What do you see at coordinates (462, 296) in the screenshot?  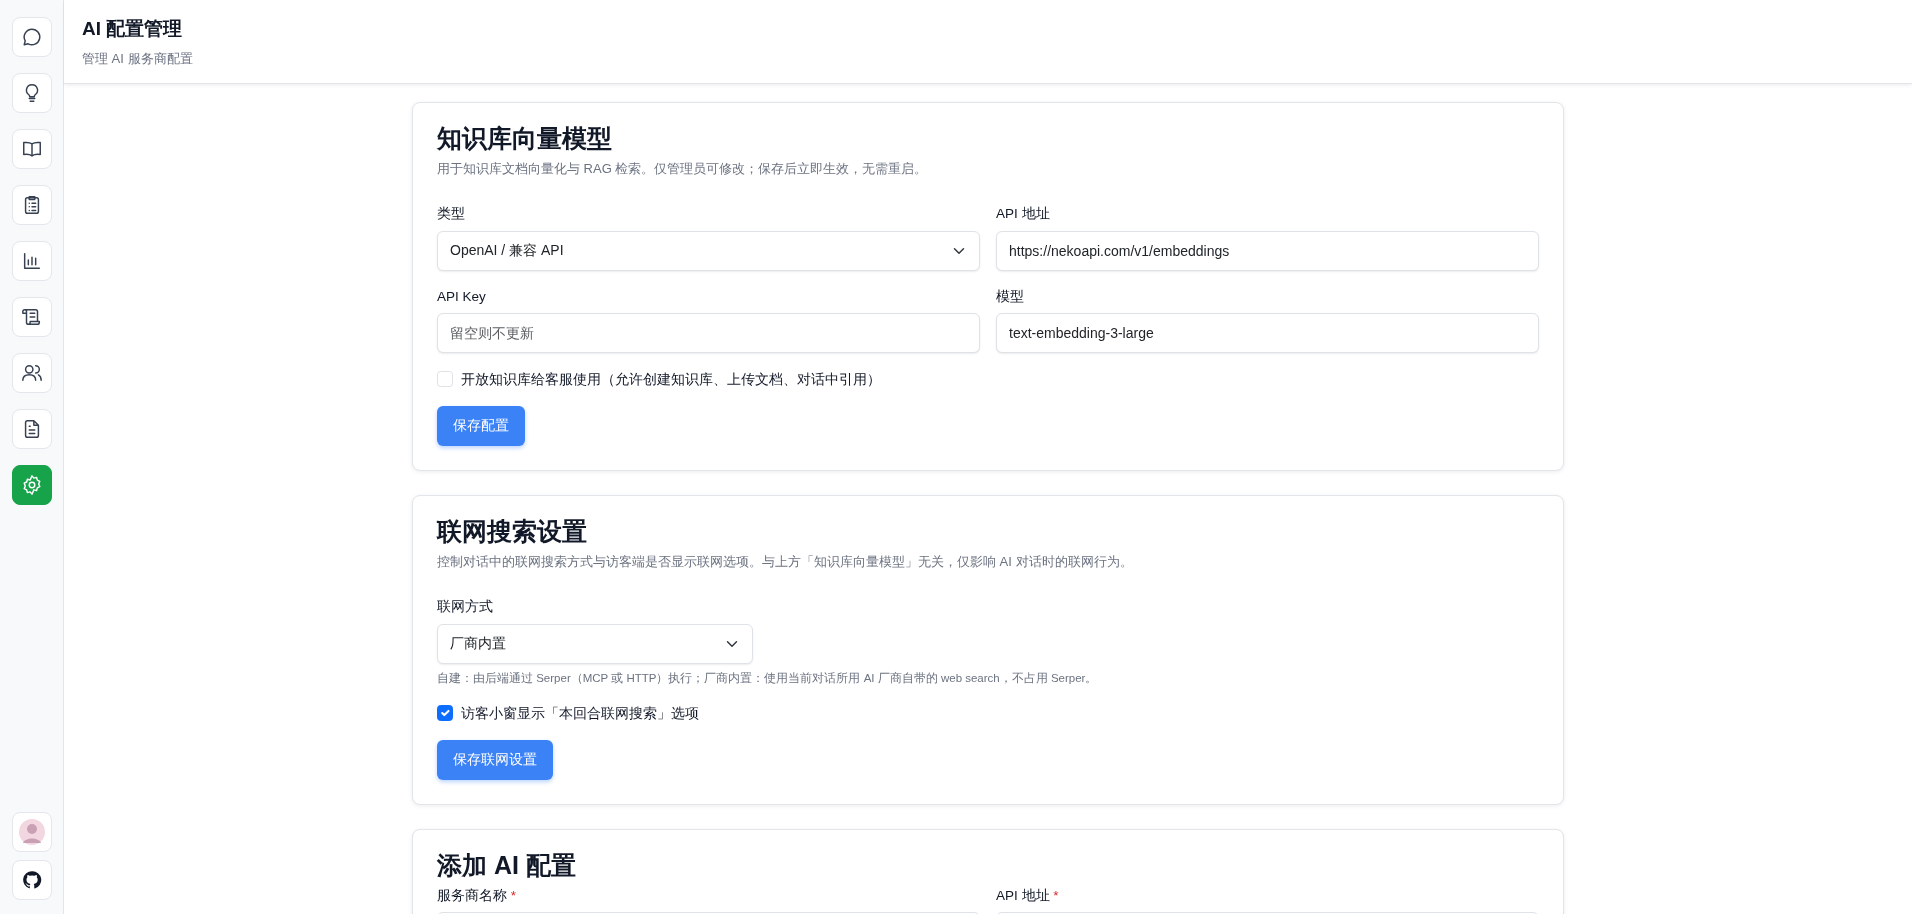 I see `field-label: API Key` at bounding box center [462, 296].